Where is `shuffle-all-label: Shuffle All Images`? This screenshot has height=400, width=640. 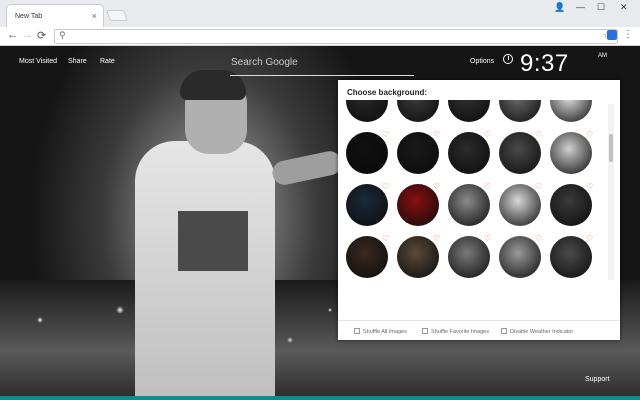
shuffle-all-label: Shuffle All Images is located at coordinates (385, 332).